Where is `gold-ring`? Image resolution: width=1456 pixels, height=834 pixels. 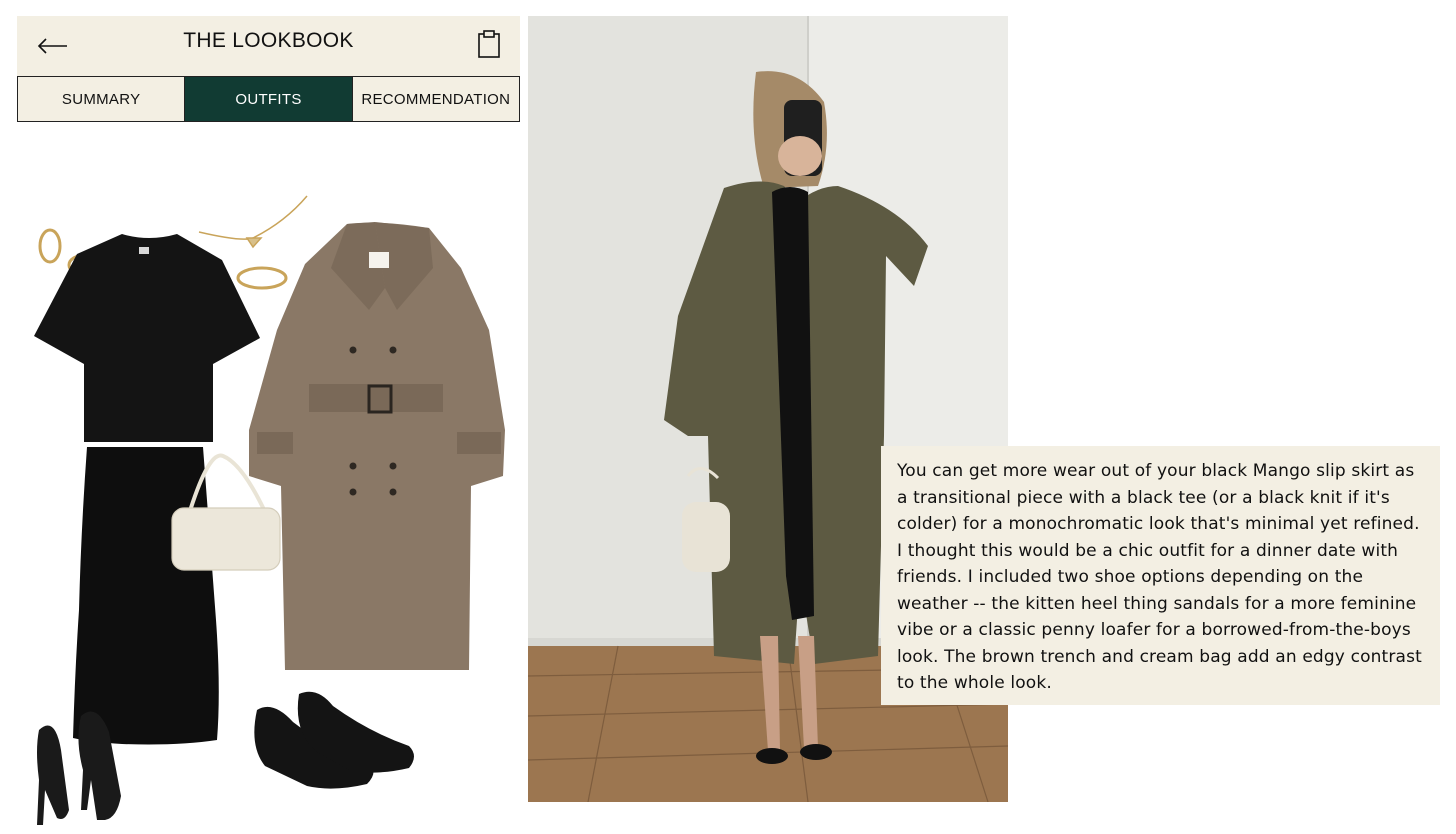 gold-ring is located at coordinates (262, 278).